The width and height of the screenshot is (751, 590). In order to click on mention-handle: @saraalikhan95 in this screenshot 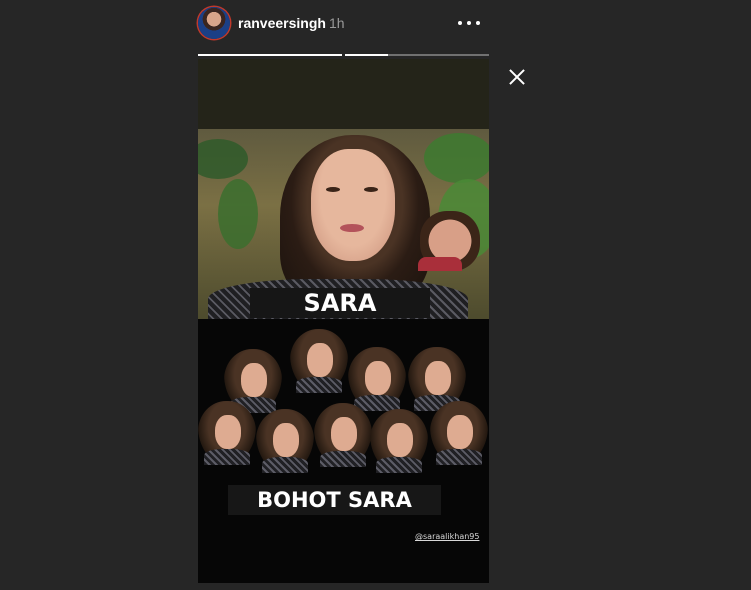, I will do `click(447, 536)`.